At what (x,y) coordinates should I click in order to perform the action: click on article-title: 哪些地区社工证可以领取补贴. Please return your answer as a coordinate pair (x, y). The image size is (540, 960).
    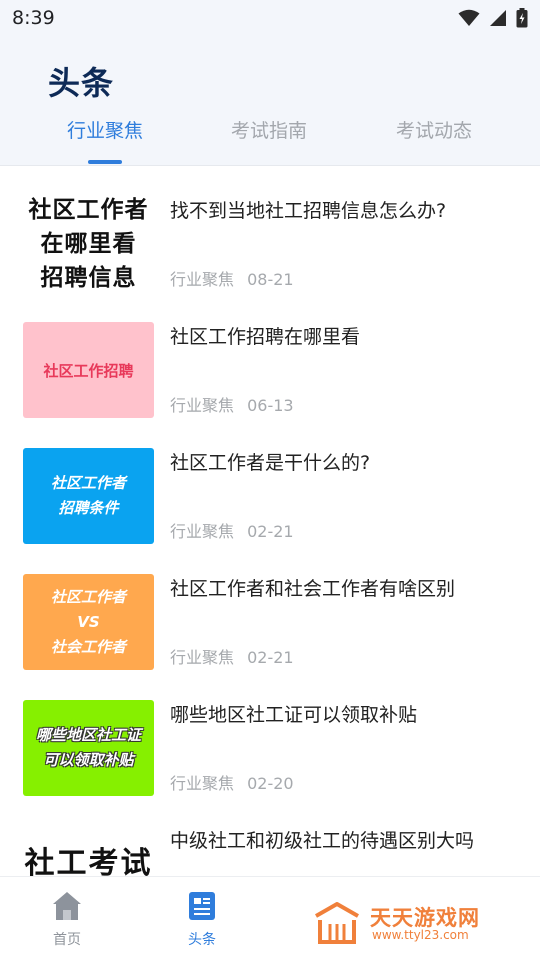
    Looking at the image, I should click on (294, 715).